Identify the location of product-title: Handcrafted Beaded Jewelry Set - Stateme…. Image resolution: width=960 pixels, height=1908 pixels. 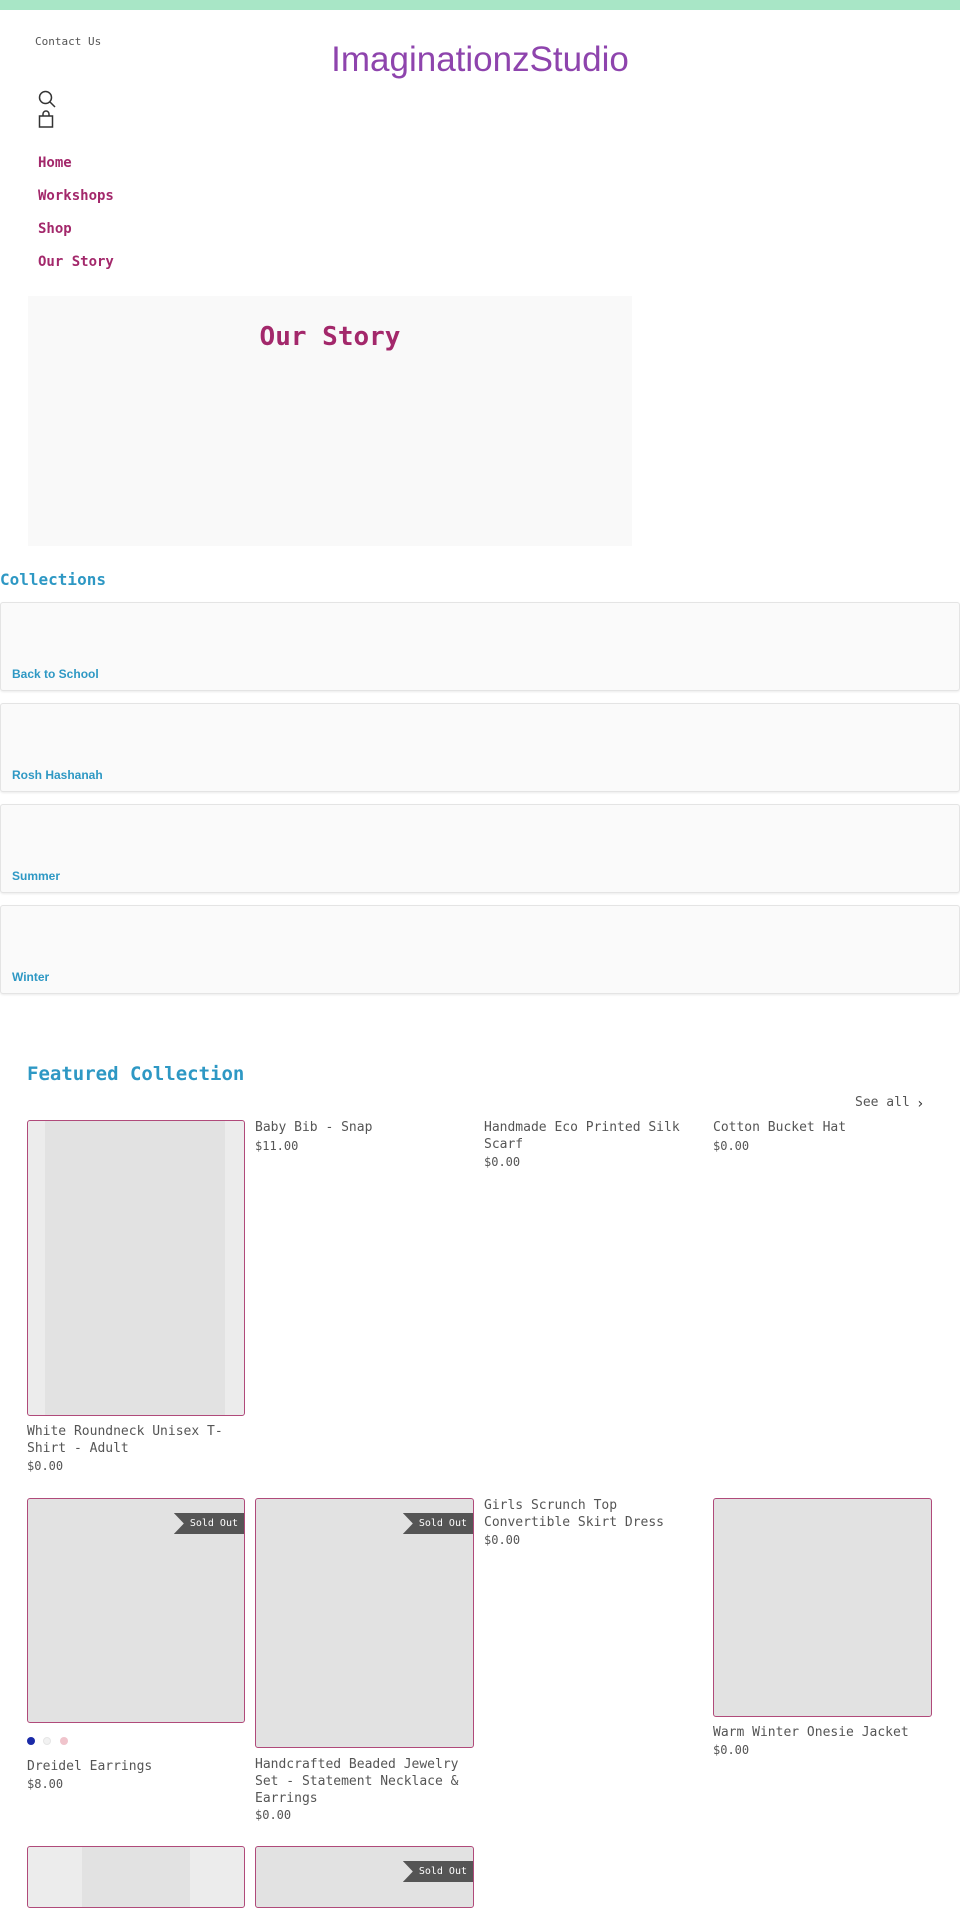
(364, 1781).